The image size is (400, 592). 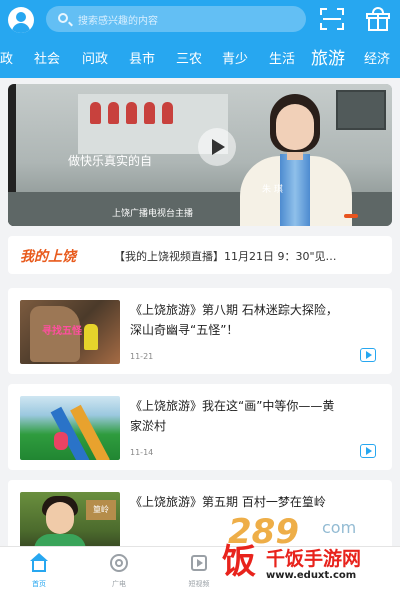 I want to click on category-tabs: 政 社会 问政 县市 三农 青少 生活 旅游 经济, so click(x=200, y=59).